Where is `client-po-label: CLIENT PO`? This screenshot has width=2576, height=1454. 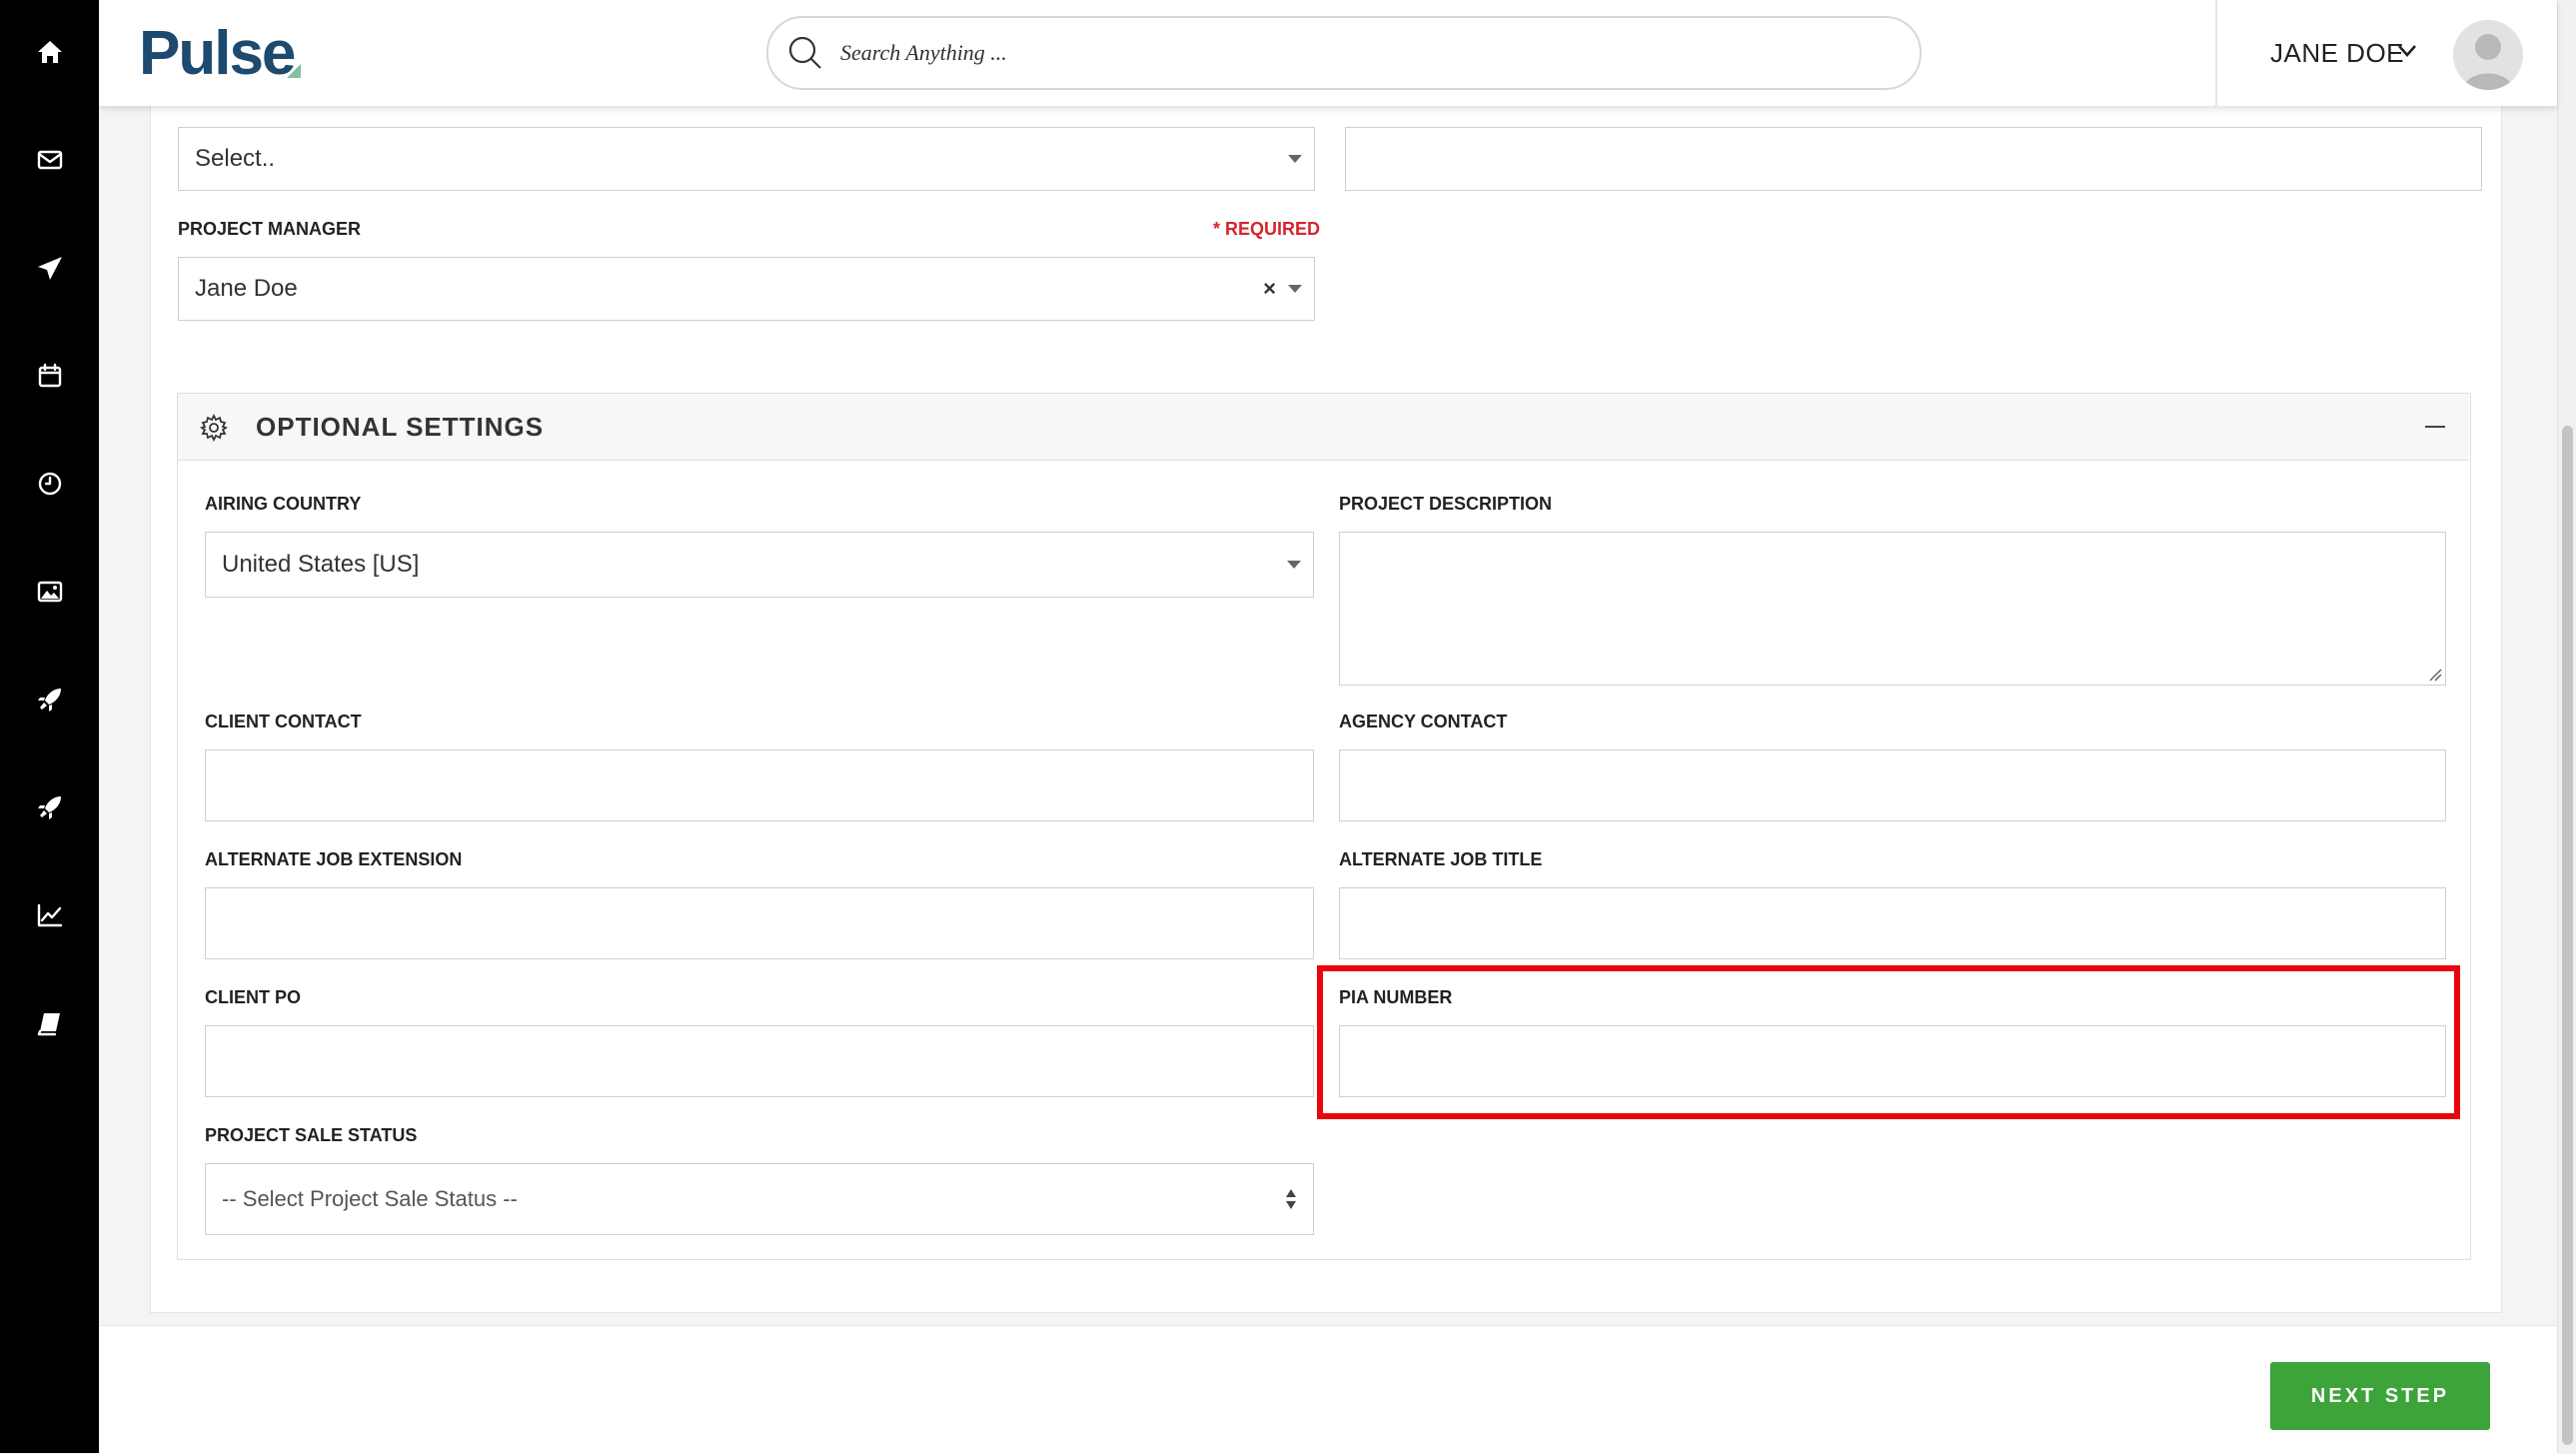
client-po-label: CLIENT PO is located at coordinates (253, 997).